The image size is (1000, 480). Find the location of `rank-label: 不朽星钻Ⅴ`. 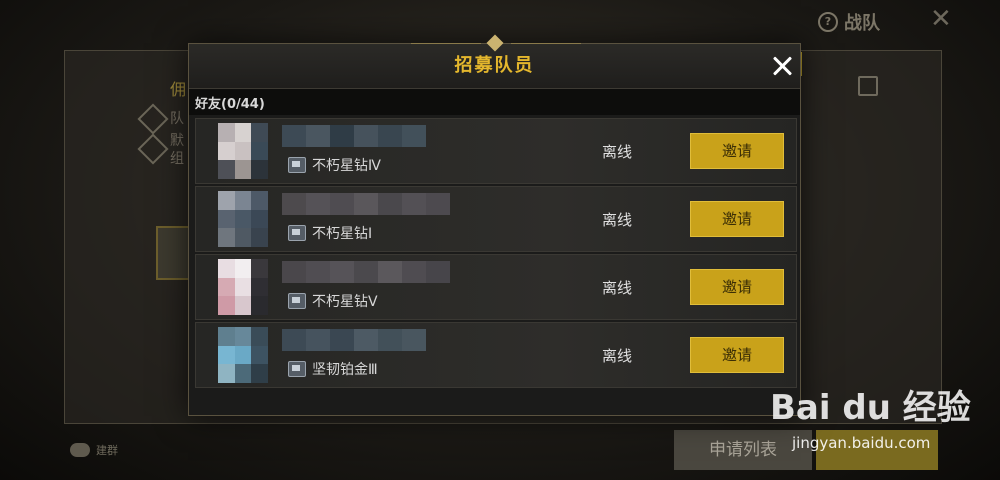

rank-label: 不朽星钻Ⅴ is located at coordinates (333, 301).